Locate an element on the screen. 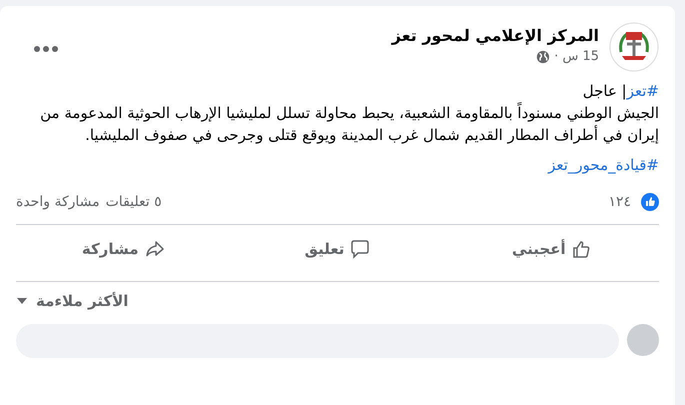  comment-button: تعليق is located at coordinates (337, 249).